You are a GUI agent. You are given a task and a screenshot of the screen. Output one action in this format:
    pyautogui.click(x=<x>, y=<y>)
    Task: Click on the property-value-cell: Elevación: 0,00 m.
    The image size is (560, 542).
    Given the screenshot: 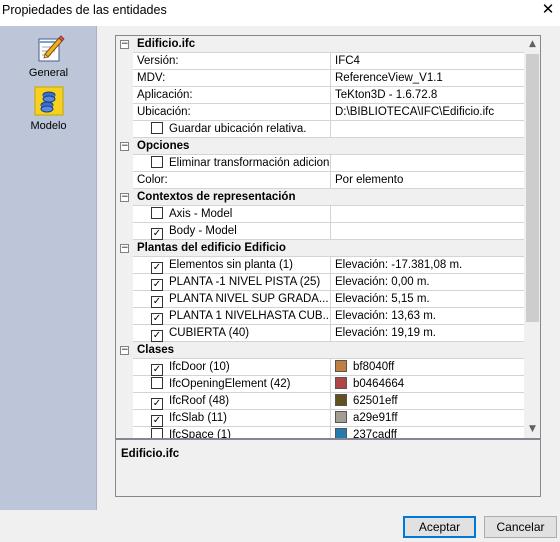 What is the action you would take?
    pyautogui.click(x=427, y=282)
    